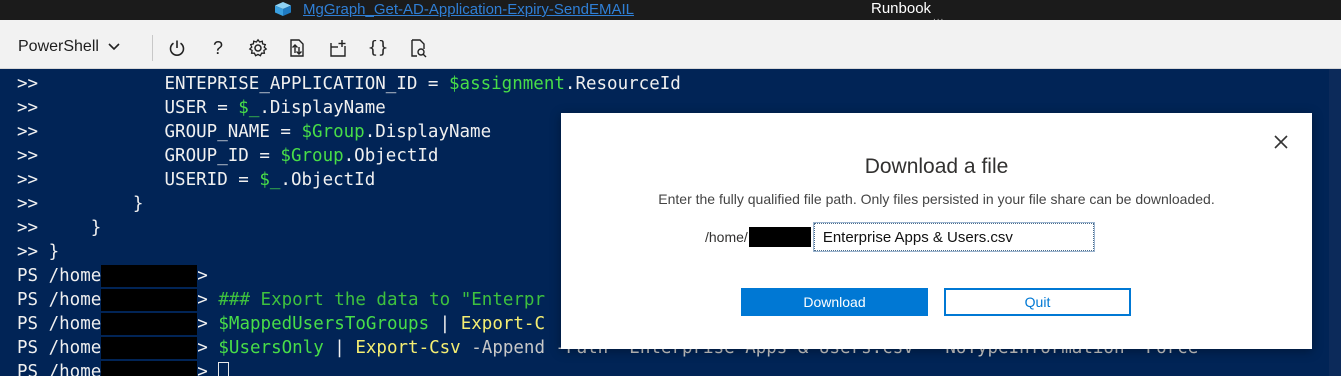 The width and height of the screenshot is (1341, 376). Describe the element at coordinates (254, 132) in the screenshot. I see `terminal-line: >> GROUP_NAME = $Group.DisplayName` at that location.